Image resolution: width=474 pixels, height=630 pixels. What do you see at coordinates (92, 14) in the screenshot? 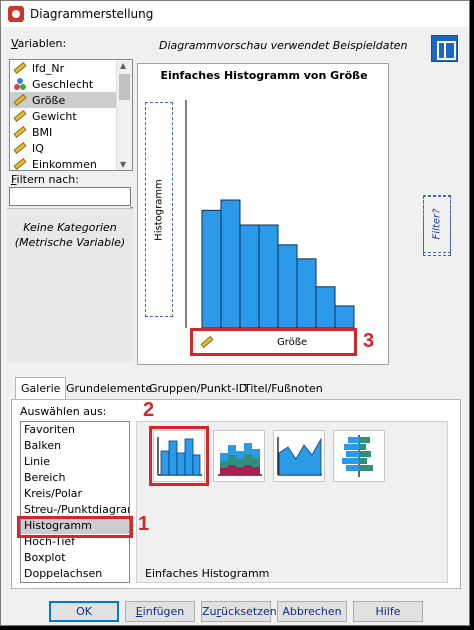
I see `window-title: Diagrammerstellung` at bounding box center [92, 14].